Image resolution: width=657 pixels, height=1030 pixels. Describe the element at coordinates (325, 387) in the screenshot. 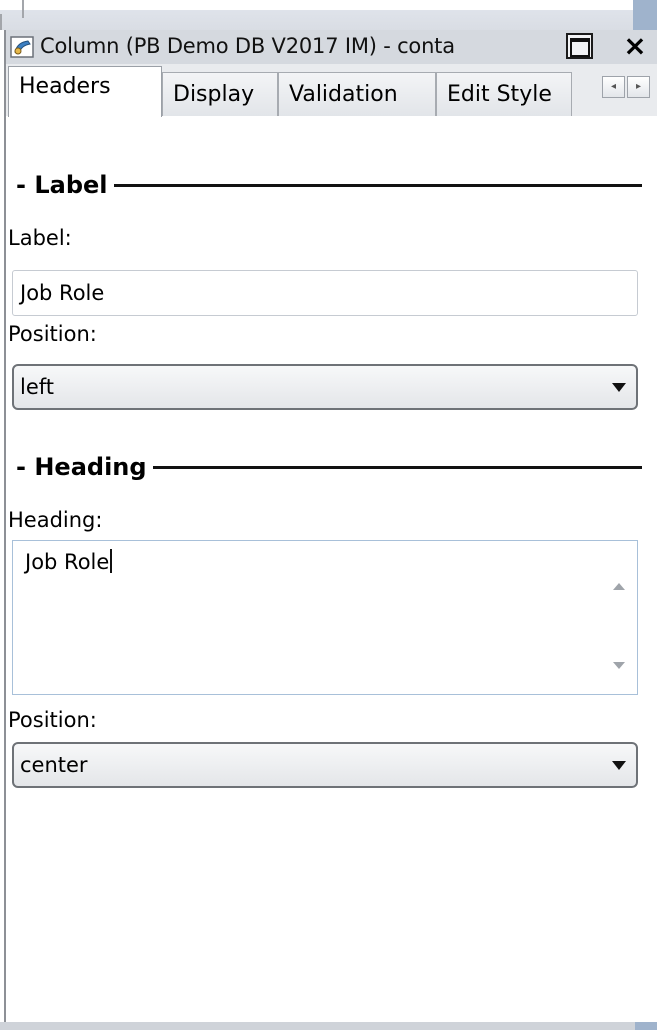

I see `label-position-dropdown: left` at that location.